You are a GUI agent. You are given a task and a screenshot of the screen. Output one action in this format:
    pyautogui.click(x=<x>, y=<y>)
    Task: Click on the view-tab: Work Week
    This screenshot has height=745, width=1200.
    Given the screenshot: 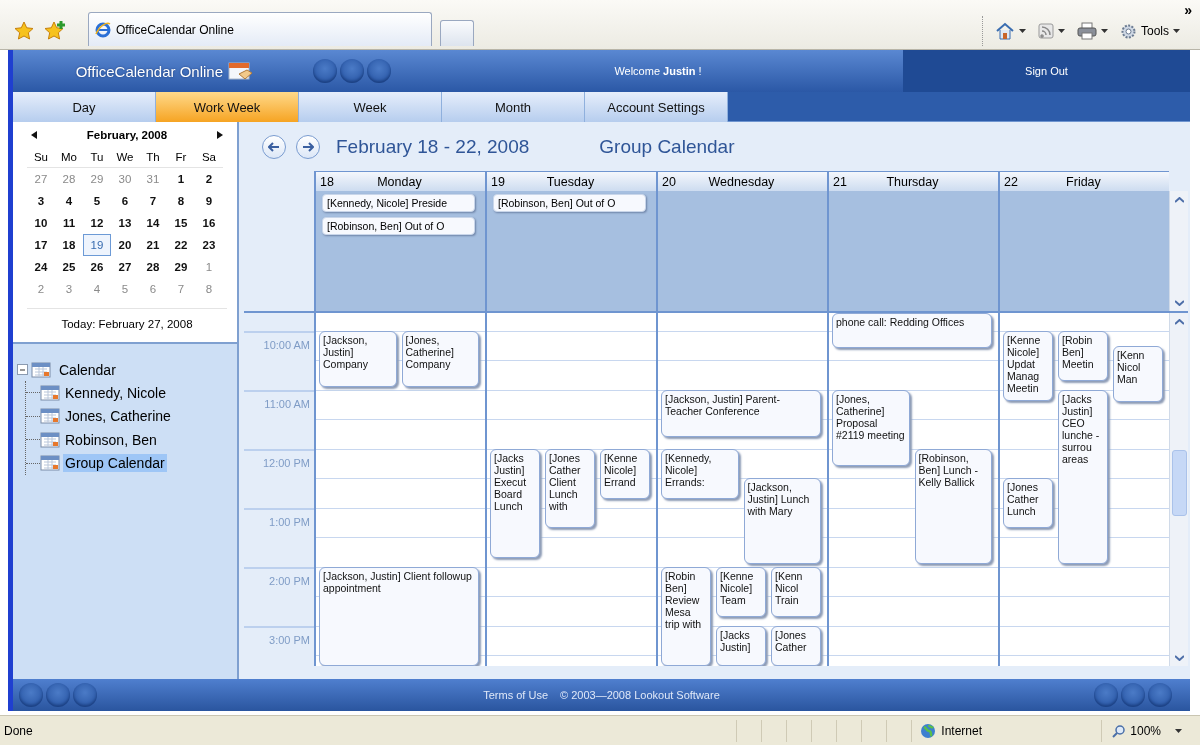 What is the action you would take?
    pyautogui.click(x=227, y=107)
    